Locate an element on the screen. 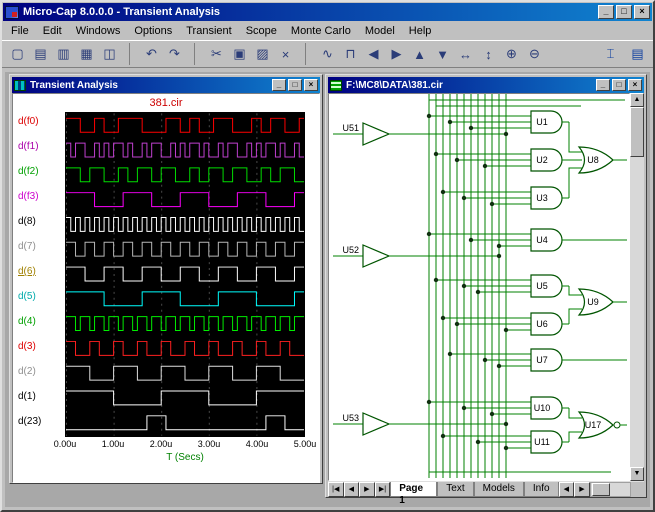 This screenshot has width=655, height=512. horizontal-tag-button: ↔ is located at coordinates (465, 54).